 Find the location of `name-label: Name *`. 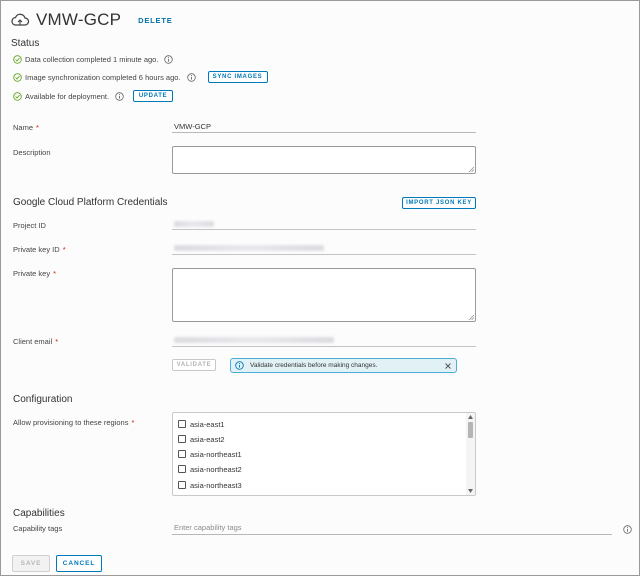

name-label: Name * is located at coordinates (26, 127).